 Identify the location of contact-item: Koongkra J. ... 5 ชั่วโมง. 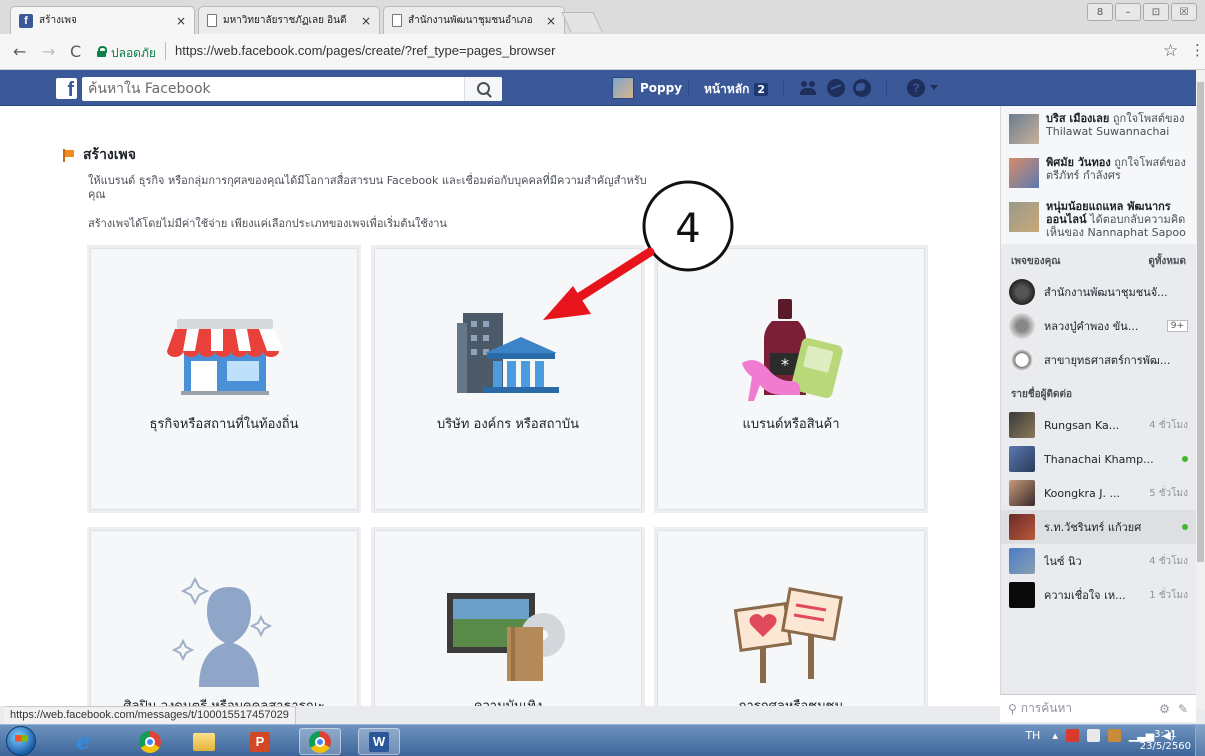
(1098, 493).